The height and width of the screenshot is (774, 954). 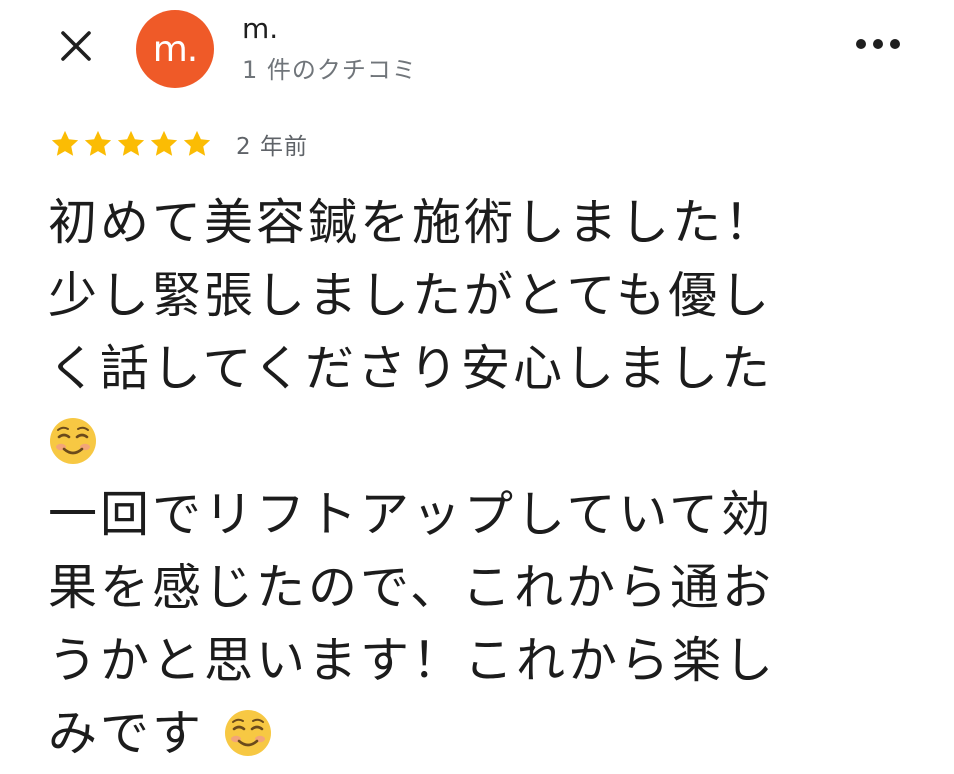 What do you see at coordinates (260, 28) in the screenshot?
I see `reviewer-name: m.` at bounding box center [260, 28].